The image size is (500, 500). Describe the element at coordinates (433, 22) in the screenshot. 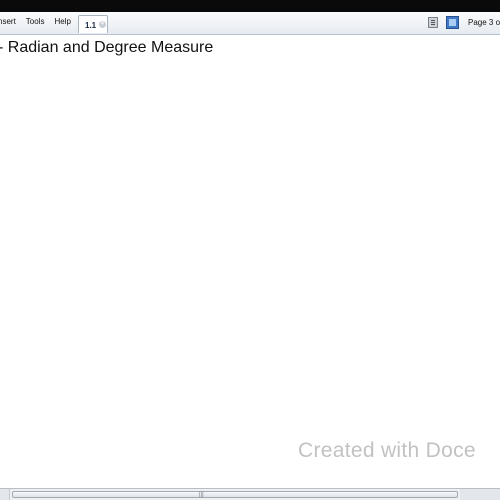

I see `page-view-icon` at that location.